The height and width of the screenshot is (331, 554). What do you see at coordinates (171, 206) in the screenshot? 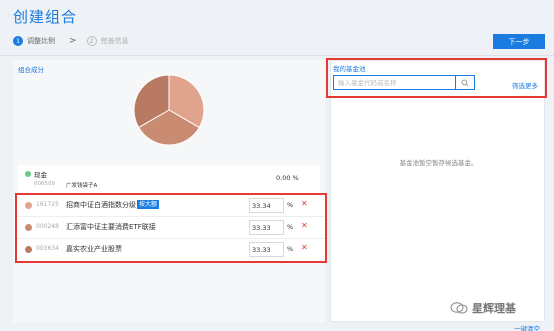
I see `holding-row: 161725 招商中证白酒指数分级 按大额 % ✕` at bounding box center [171, 206].